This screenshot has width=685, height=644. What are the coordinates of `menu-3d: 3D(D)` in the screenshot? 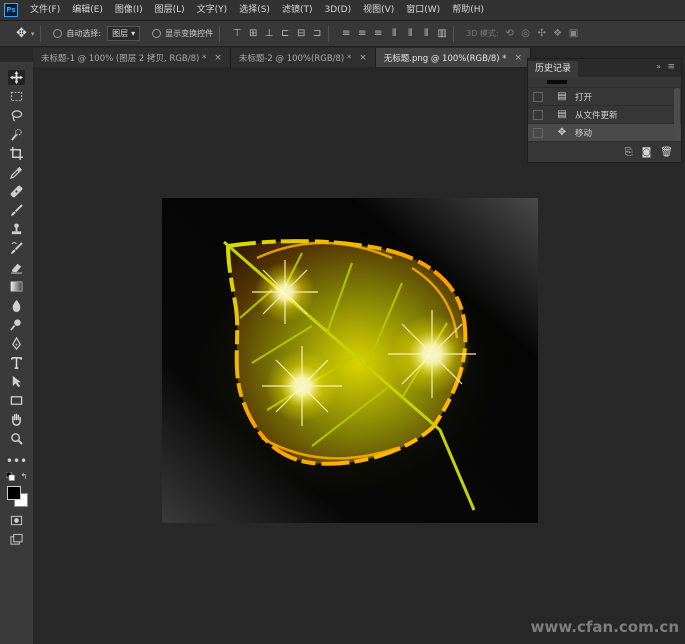 It's located at (337, 10).